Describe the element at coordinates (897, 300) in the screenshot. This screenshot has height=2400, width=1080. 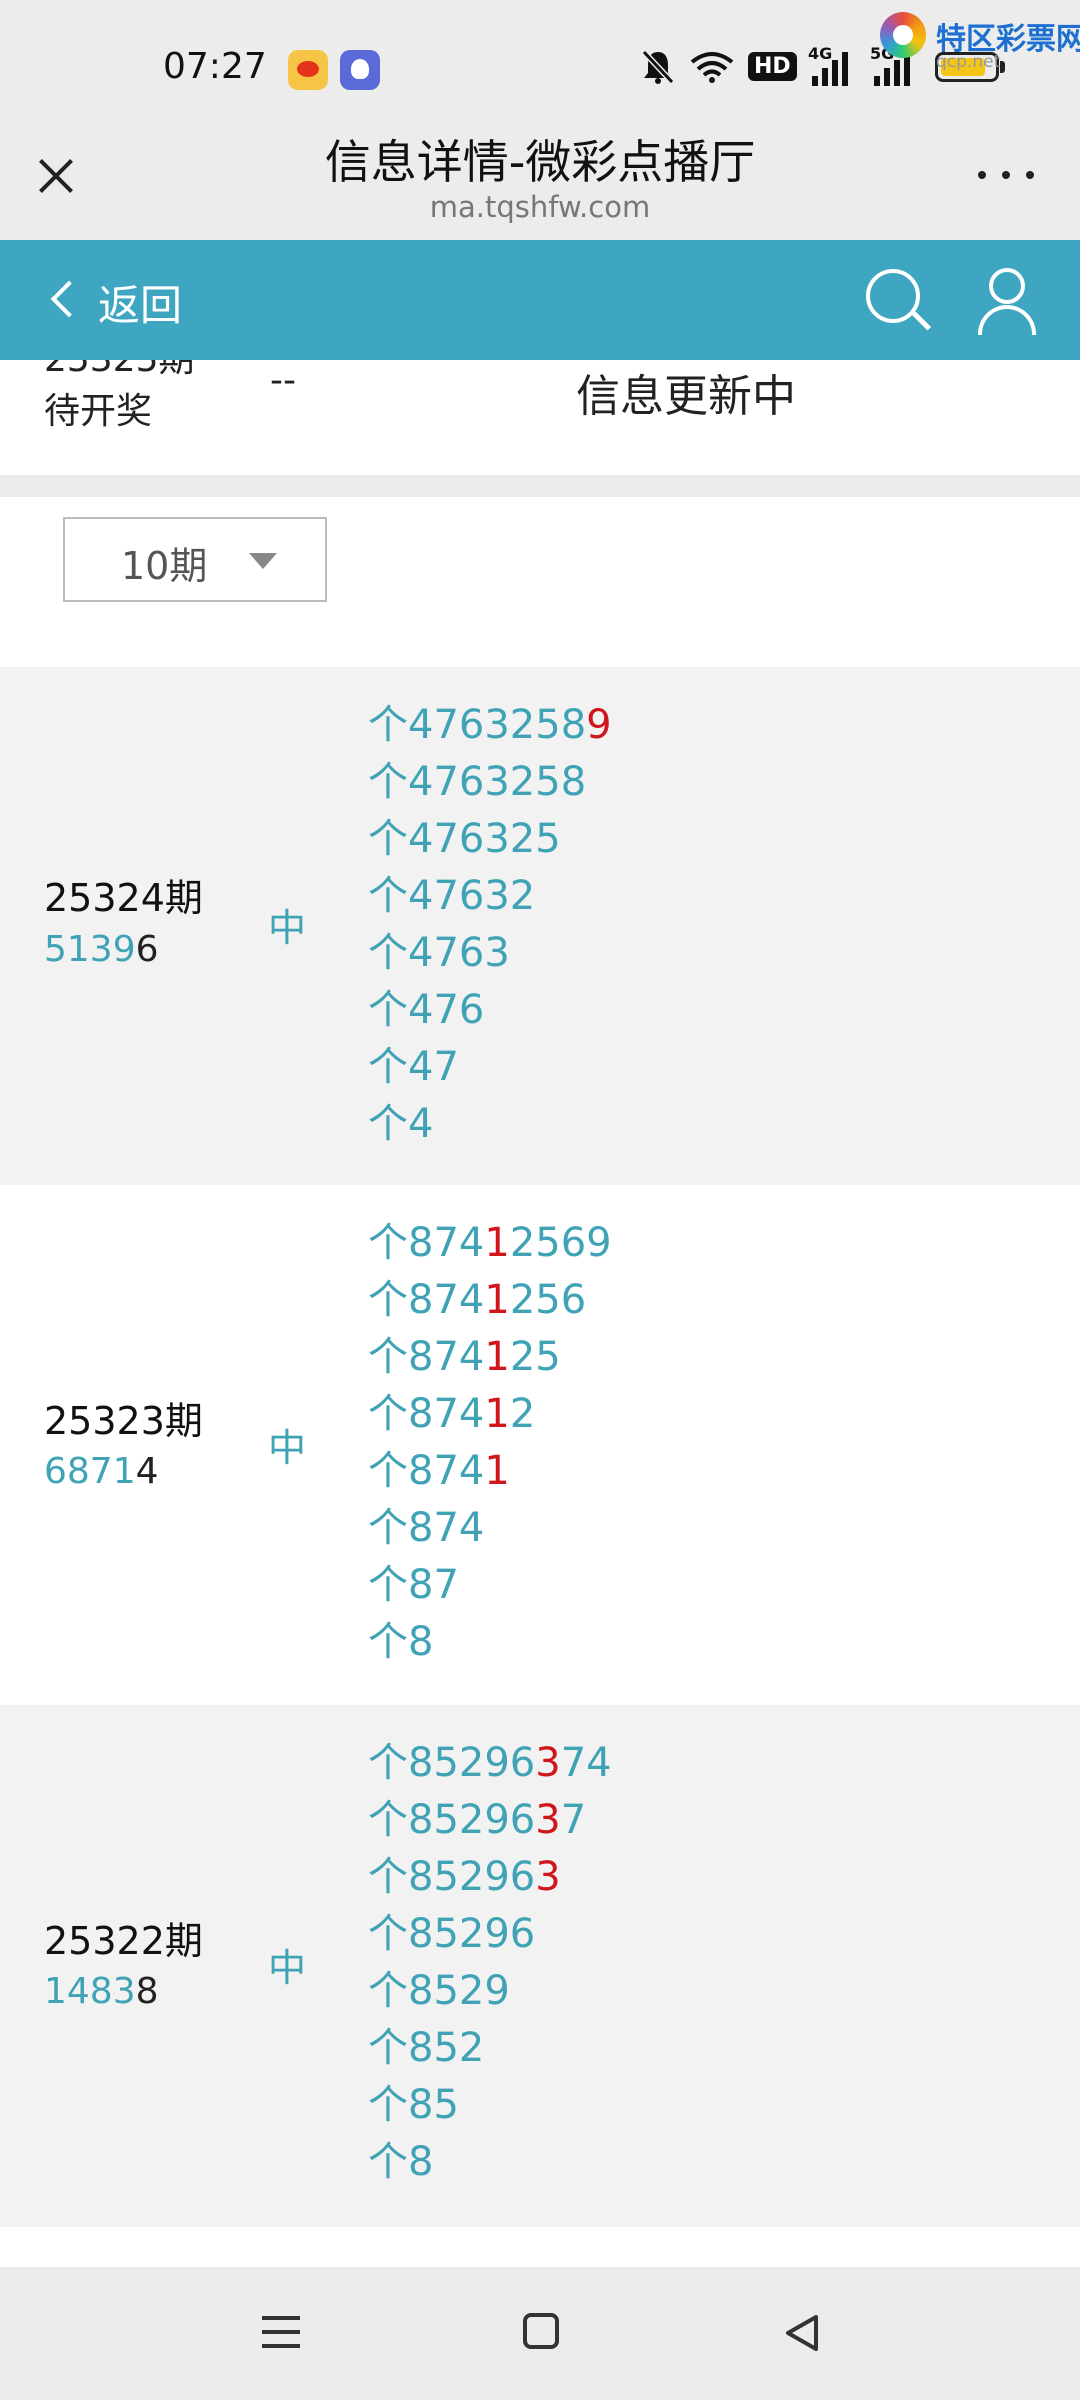
I see `search-icon` at that location.